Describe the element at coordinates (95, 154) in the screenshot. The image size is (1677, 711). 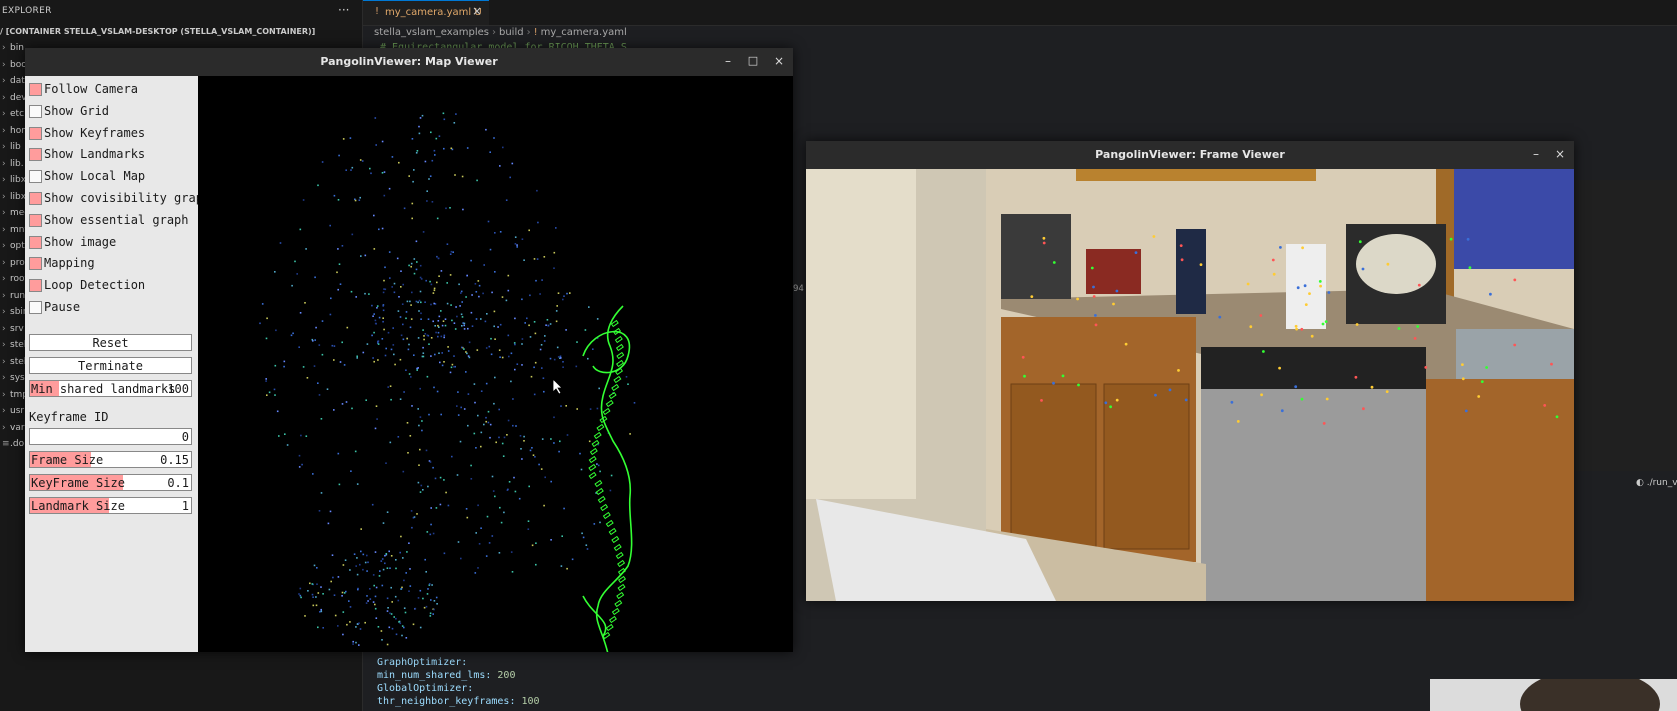
I see `checkbox-label: Show Landmarks` at that location.